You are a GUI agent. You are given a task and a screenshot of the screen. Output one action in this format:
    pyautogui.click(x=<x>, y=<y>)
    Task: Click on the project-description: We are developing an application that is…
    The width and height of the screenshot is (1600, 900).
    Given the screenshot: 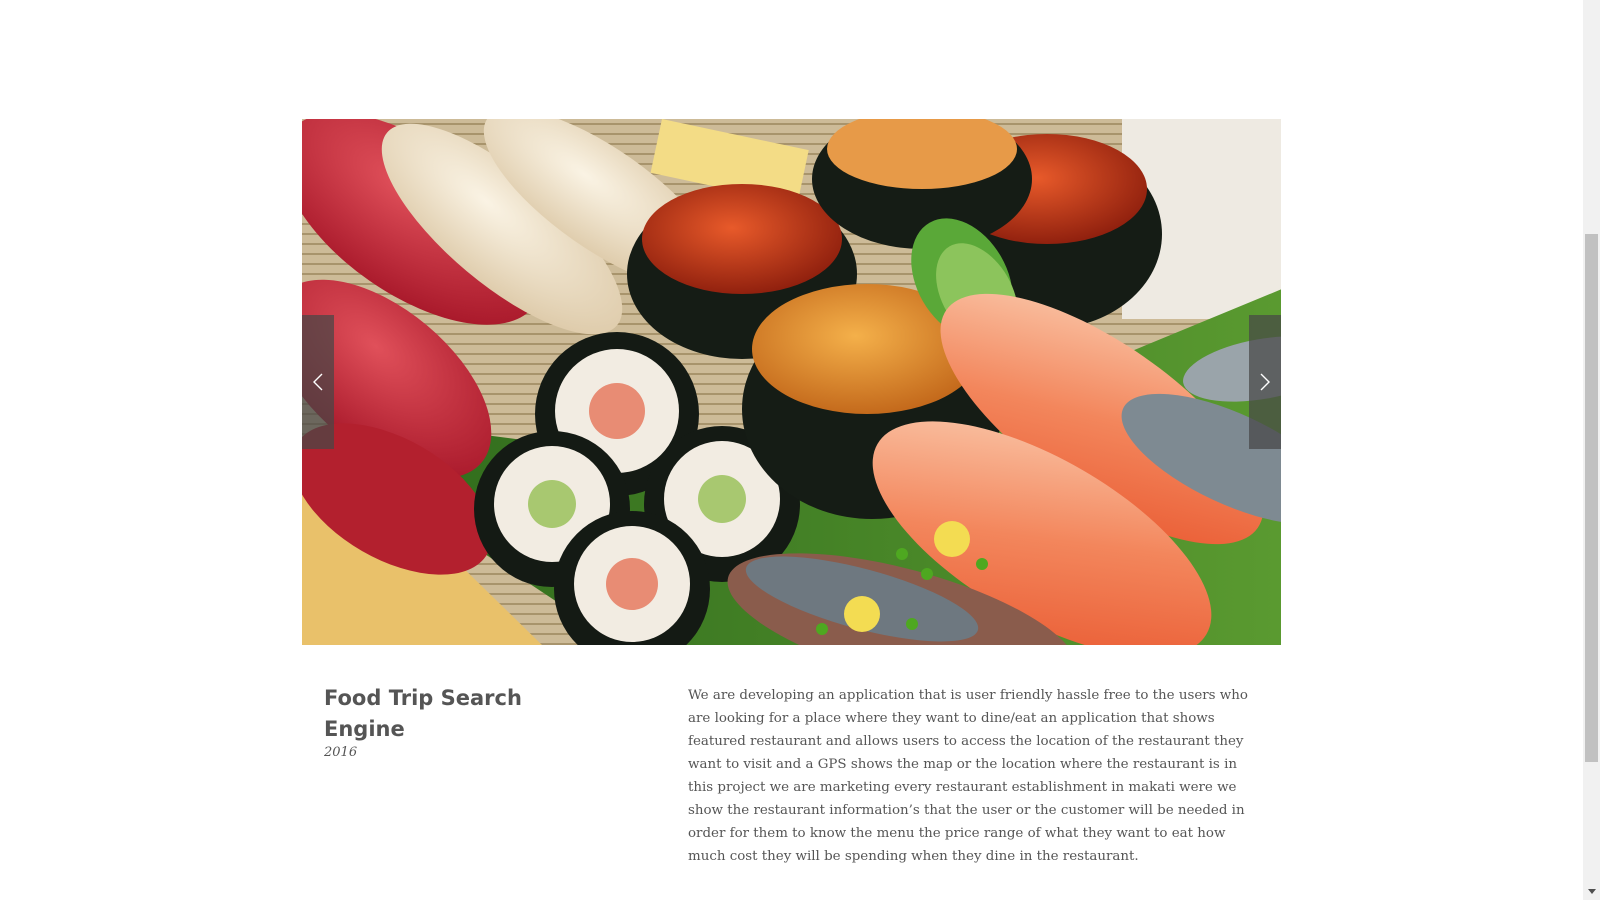 What is the action you would take?
    pyautogui.click(x=968, y=776)
    